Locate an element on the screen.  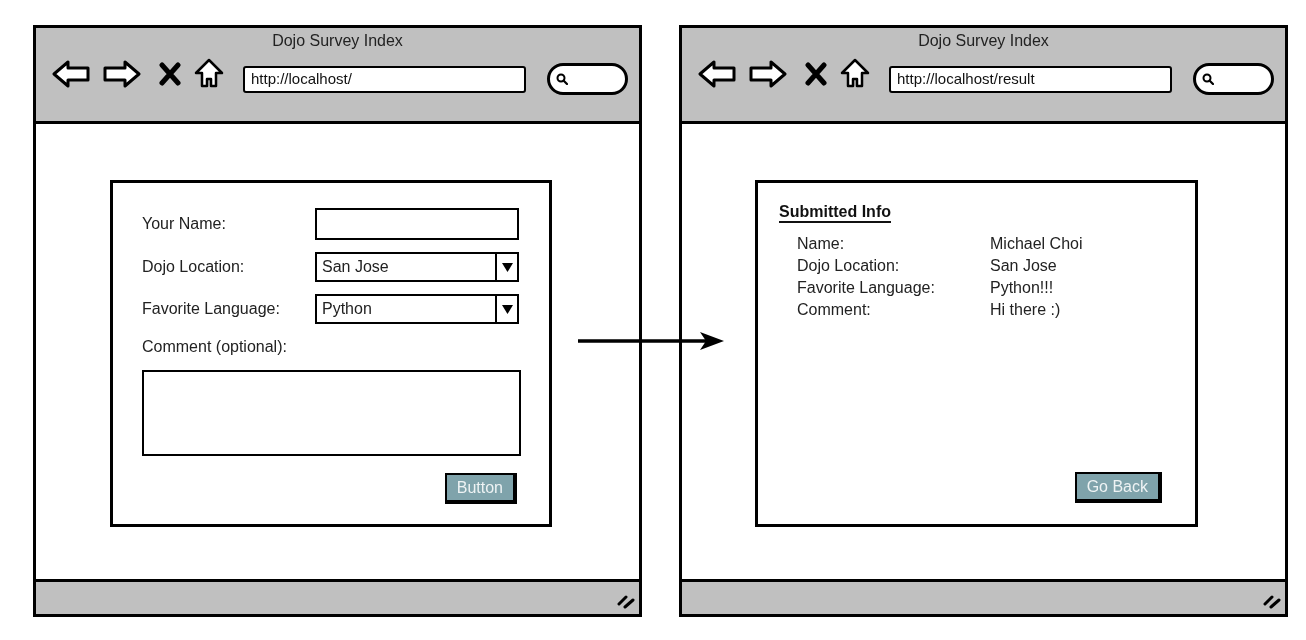
info-label: Name: is located at coordinates (821, 244).